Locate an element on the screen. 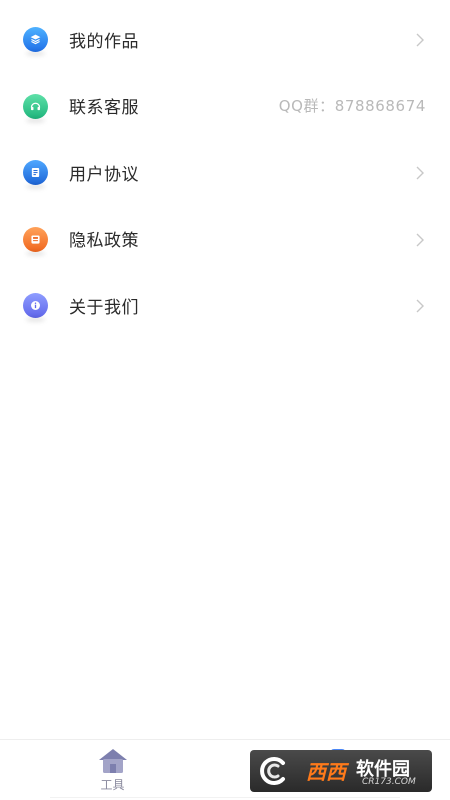 Image resolution: width=450 pixels, height=800 pixels. menu-item-privacy-policy: 隐私政策 is located at coordinates (225, 239).